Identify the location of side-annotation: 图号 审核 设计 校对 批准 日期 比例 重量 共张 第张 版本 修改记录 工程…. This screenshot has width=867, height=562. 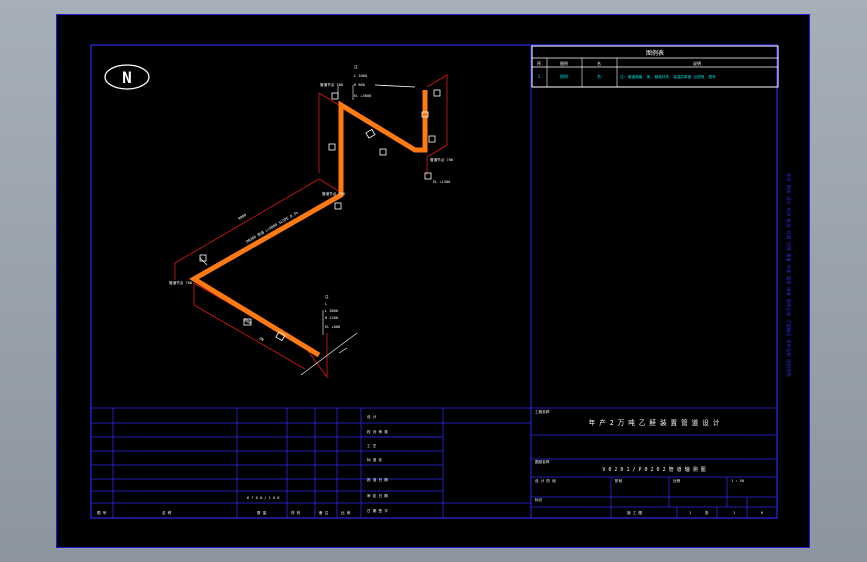
(788, 275).